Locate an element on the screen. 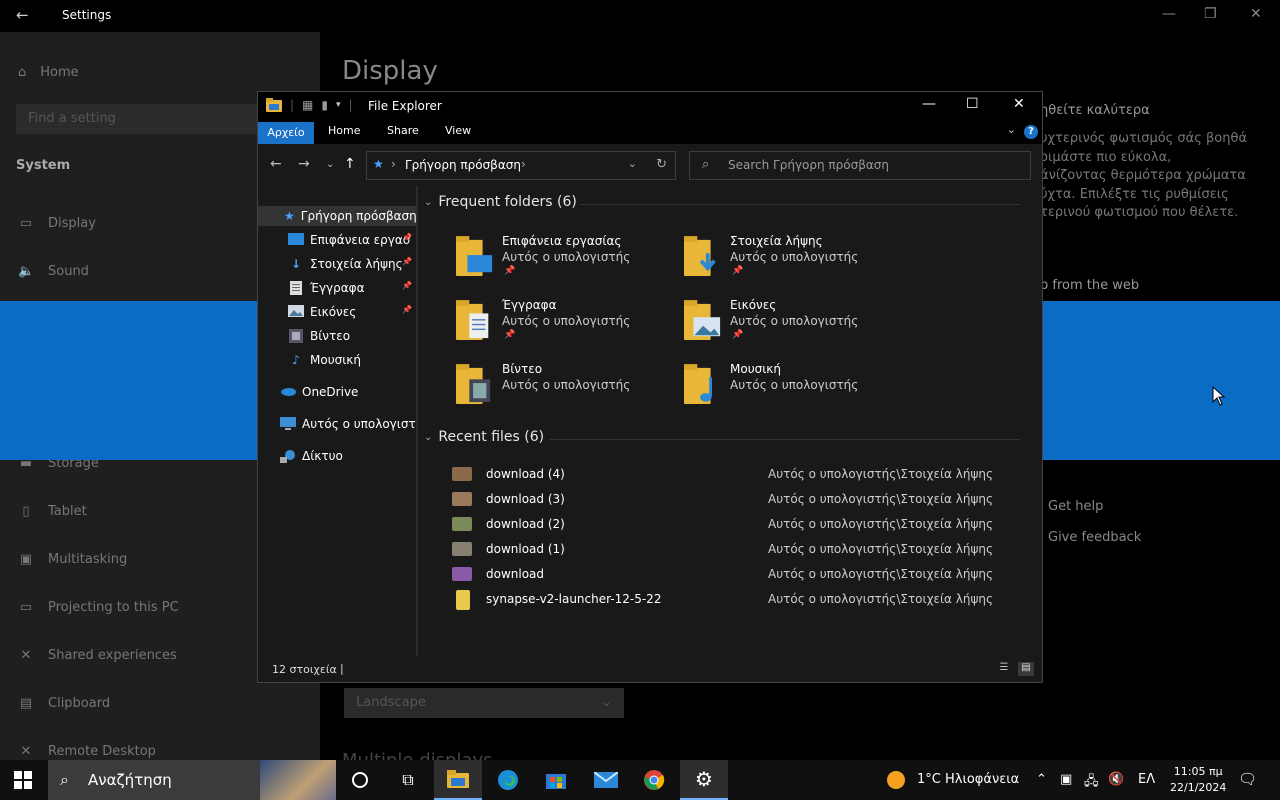  nav-item-music: ♪ Μουσική is located at coordinates (337, 360).